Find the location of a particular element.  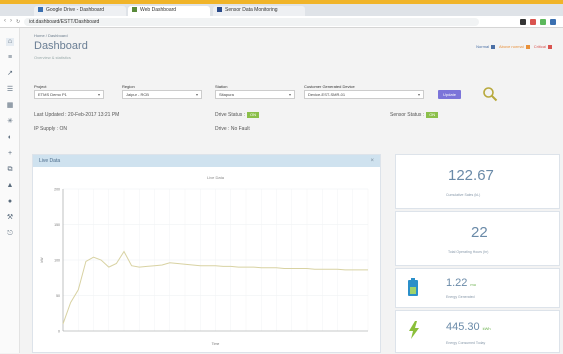

stat-unit: mu is located at coordinates (473, 284).